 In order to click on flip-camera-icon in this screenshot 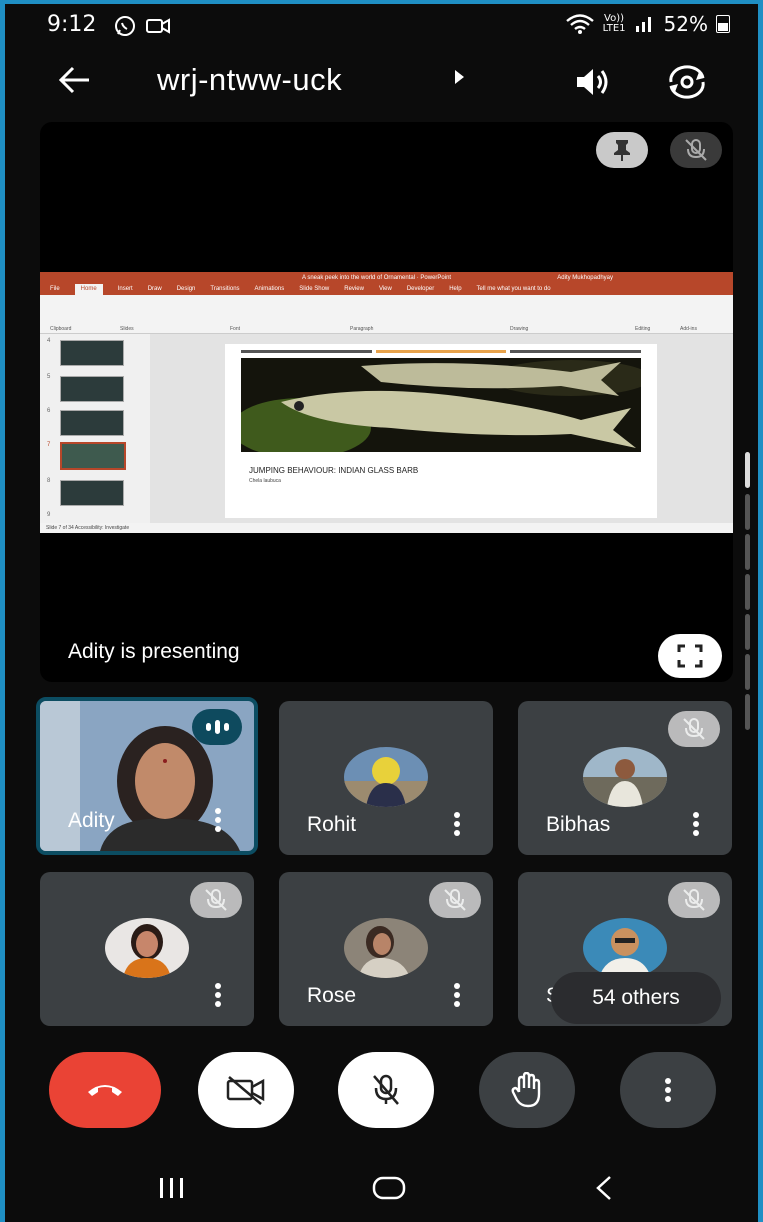, I will do `click(687, 82)`.